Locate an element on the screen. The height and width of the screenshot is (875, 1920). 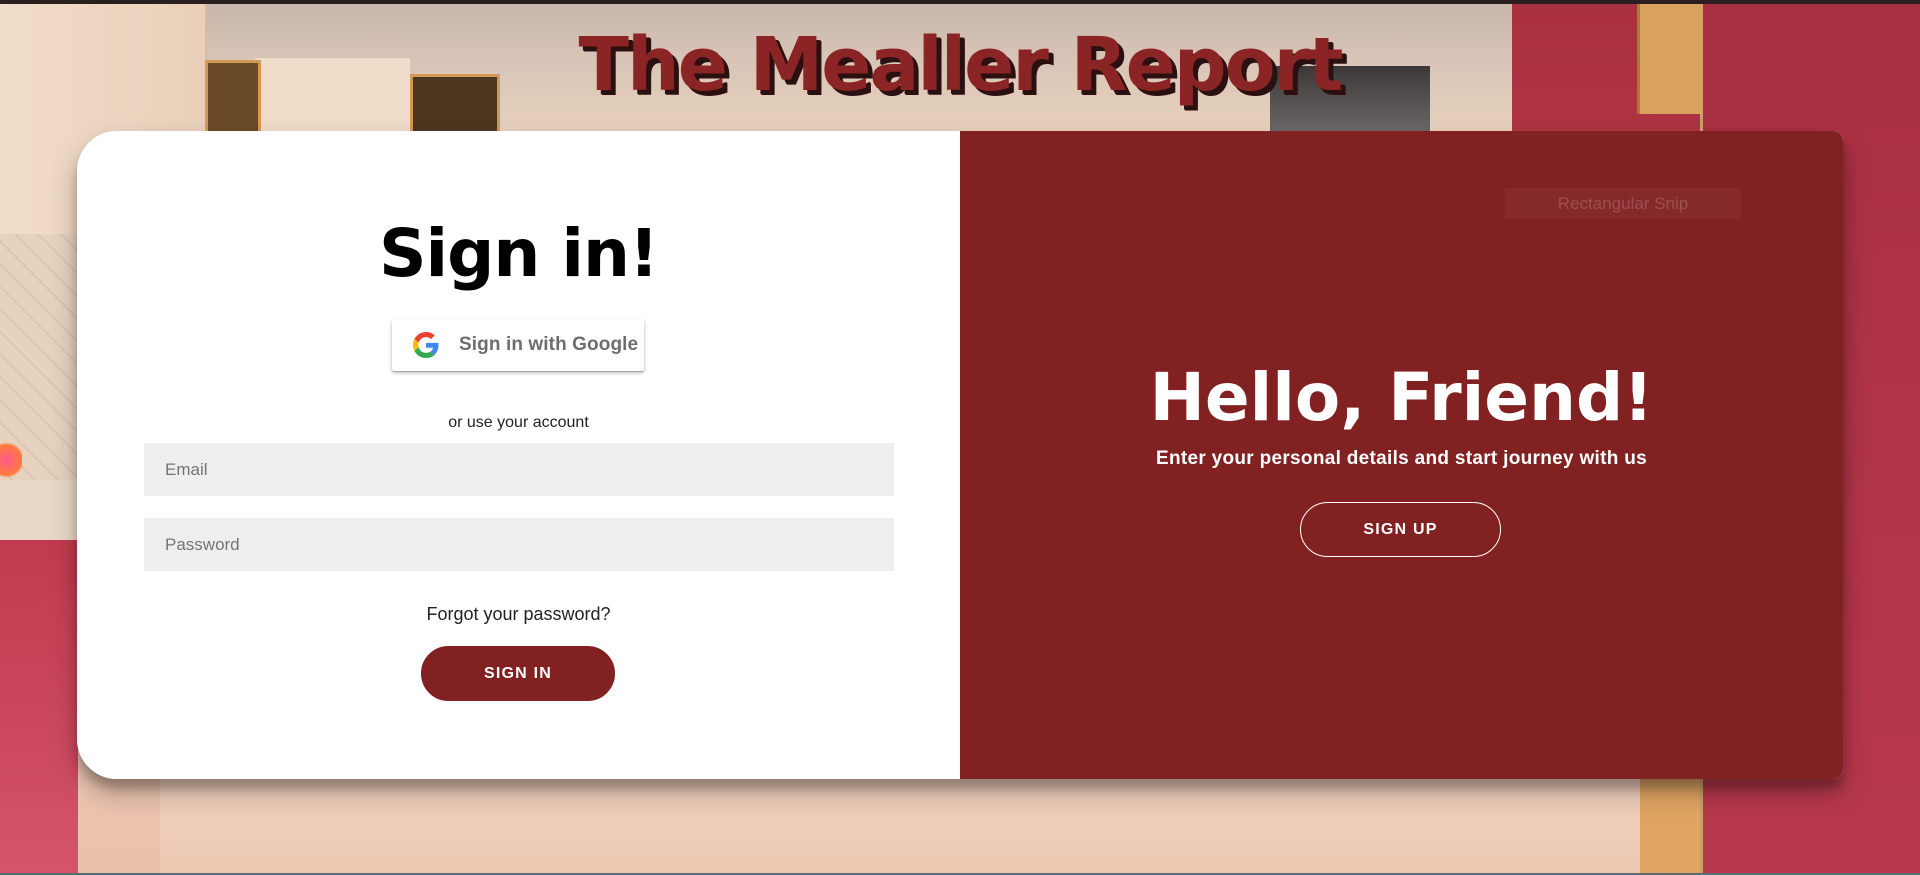
sign-in-heading: Sign in! is located at coordinates (518, 253).